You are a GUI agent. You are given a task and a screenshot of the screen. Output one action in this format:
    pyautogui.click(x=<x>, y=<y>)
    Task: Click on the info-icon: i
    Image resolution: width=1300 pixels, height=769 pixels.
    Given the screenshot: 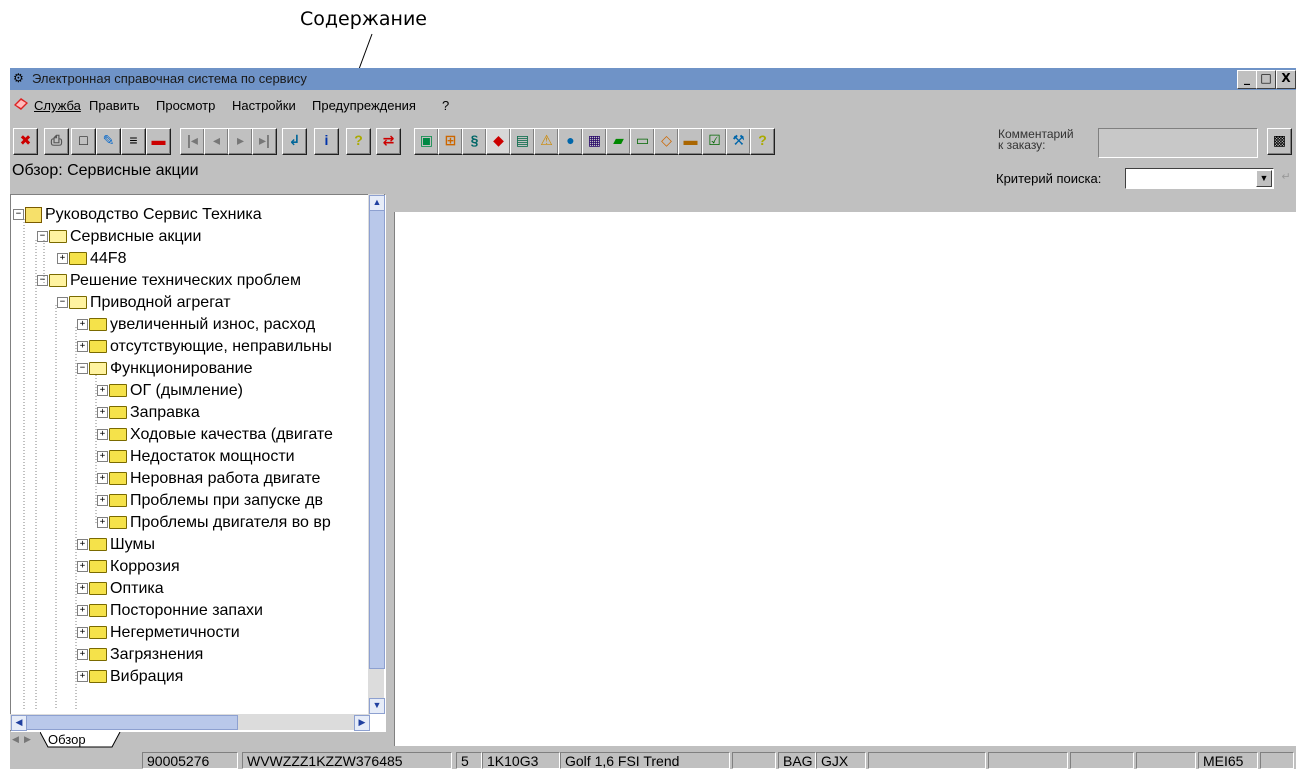 What is the action you would take?
    pyautogui.click(x=326, y=141)
    